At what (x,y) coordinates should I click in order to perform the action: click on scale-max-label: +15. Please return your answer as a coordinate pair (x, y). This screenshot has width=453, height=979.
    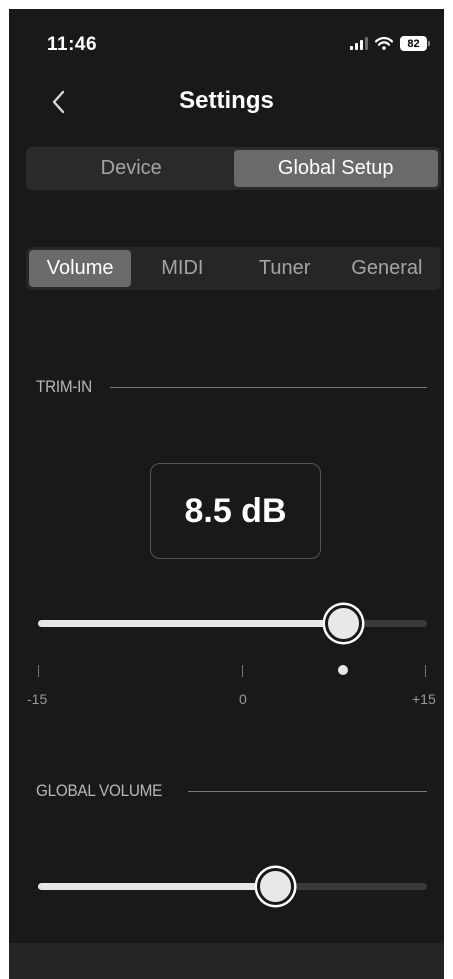
    Looking at the image, I should click on (424, 699).